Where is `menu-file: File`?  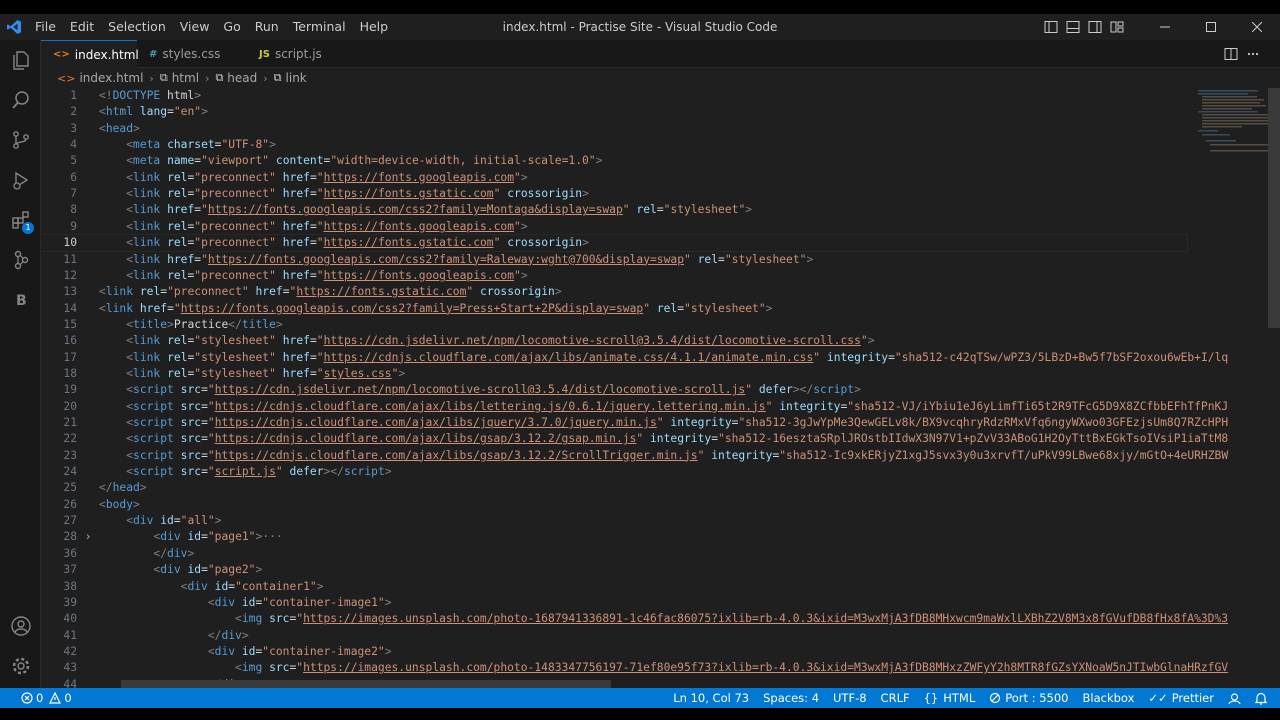 menu-file: File is located at coordinates (45, 27).